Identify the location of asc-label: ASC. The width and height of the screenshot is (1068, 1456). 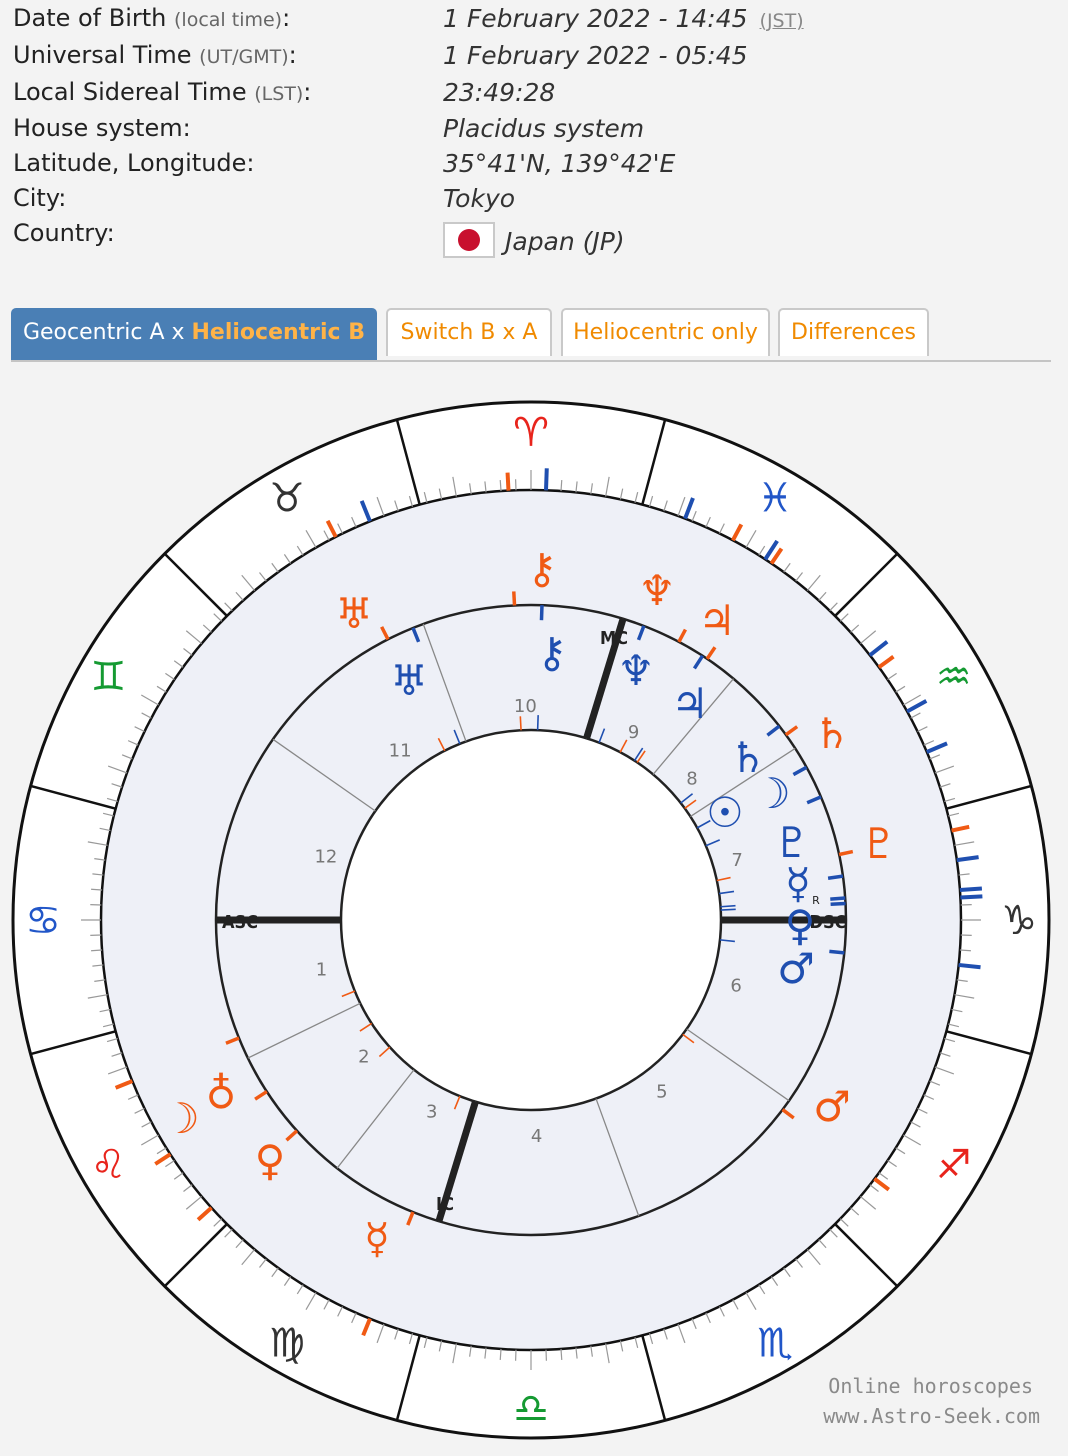
(240, 922).